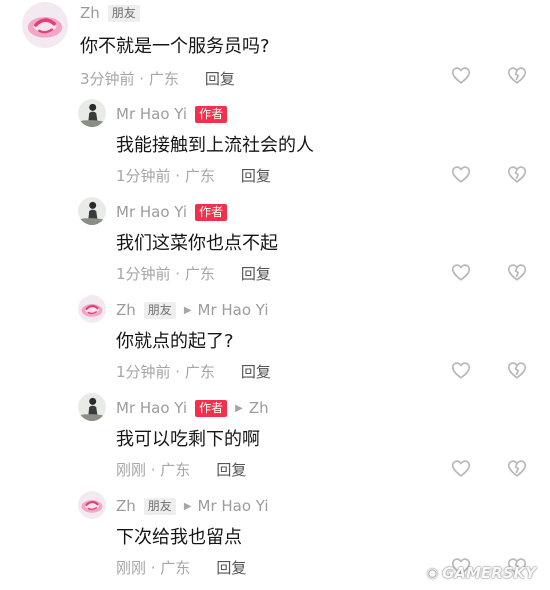  I want to click on watermark: ◉ GAMERSKY, so click(481, 573).